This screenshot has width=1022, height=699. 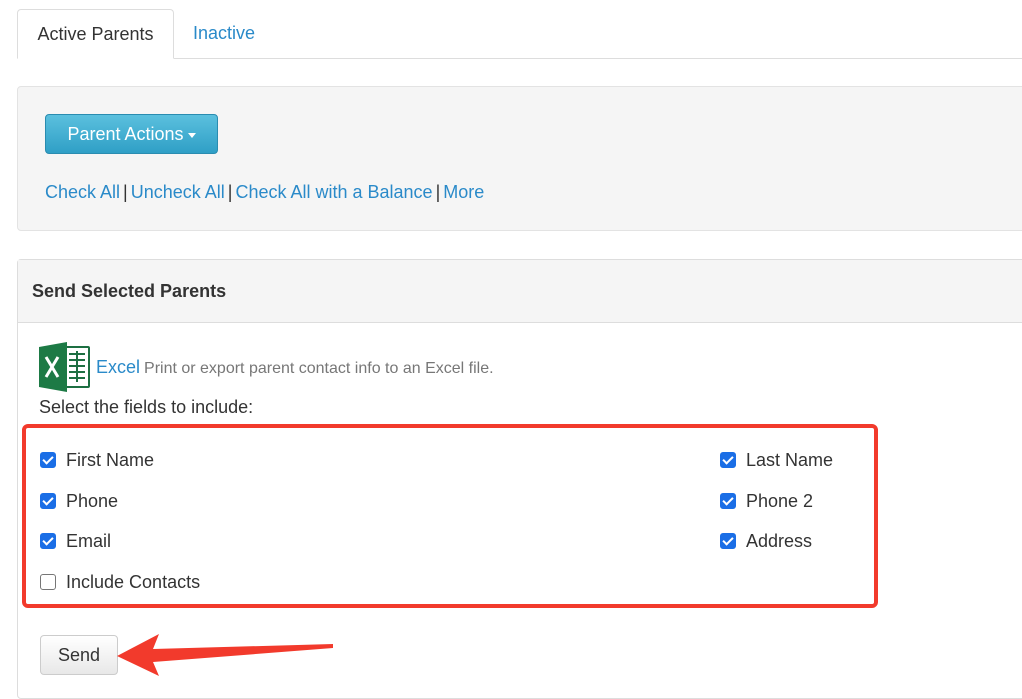 I want to click on field-phone-2: Phone 2, so click(x=766, y=501).